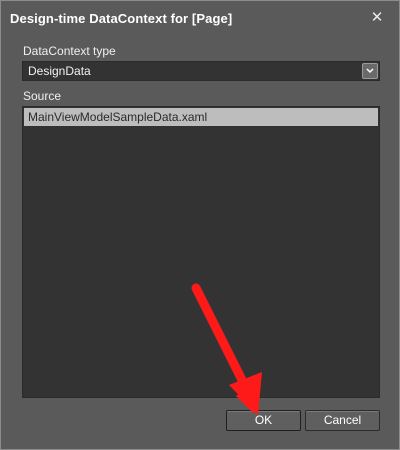 This screenshot has width=400, height=450. What do you see at coordinates (342, 420) in the screenshot?
I see `cancel-button: Cancel` at bounding box center [342, 420].